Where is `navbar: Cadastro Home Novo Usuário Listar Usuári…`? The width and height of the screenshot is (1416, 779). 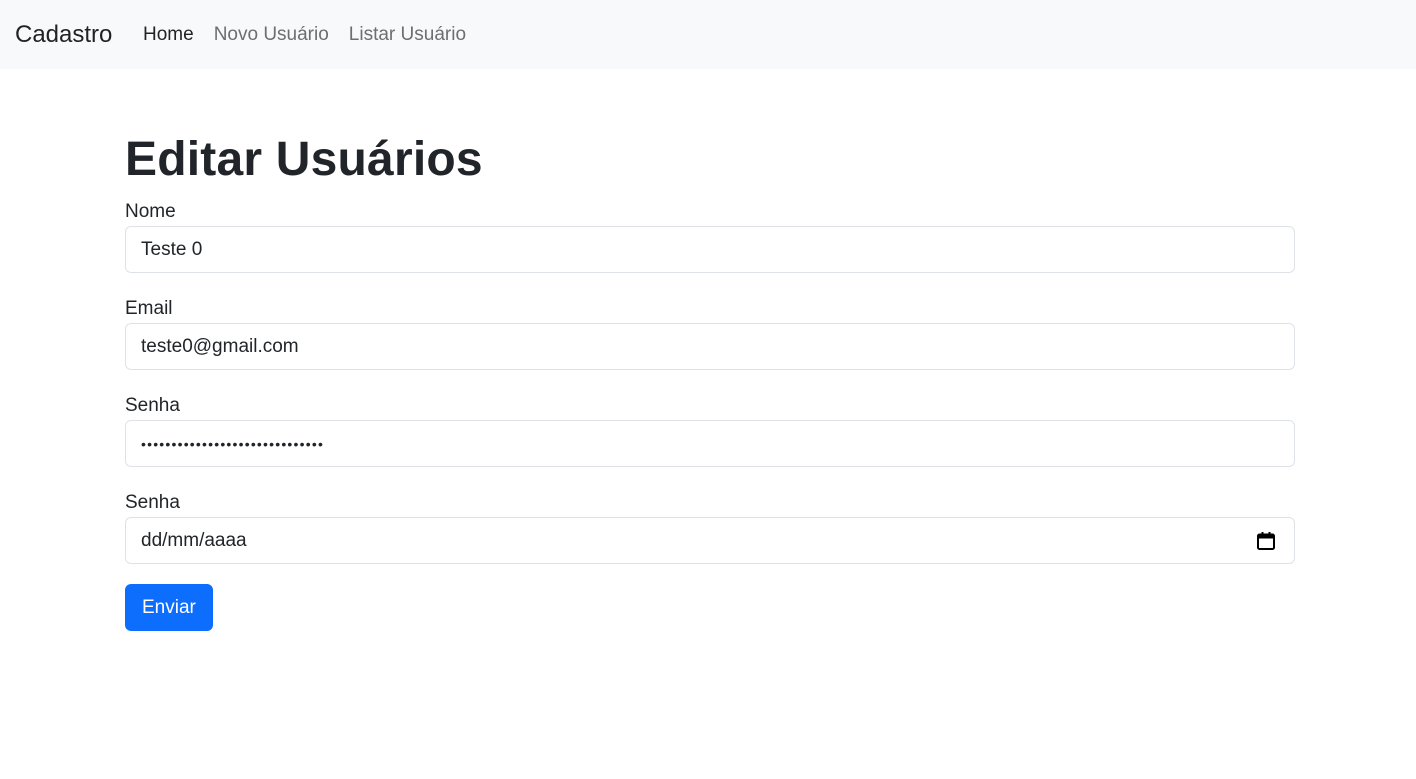 navbar: Cadastro Home Novo Usuário Listar Usuári… is located at coordinates (708, 34).